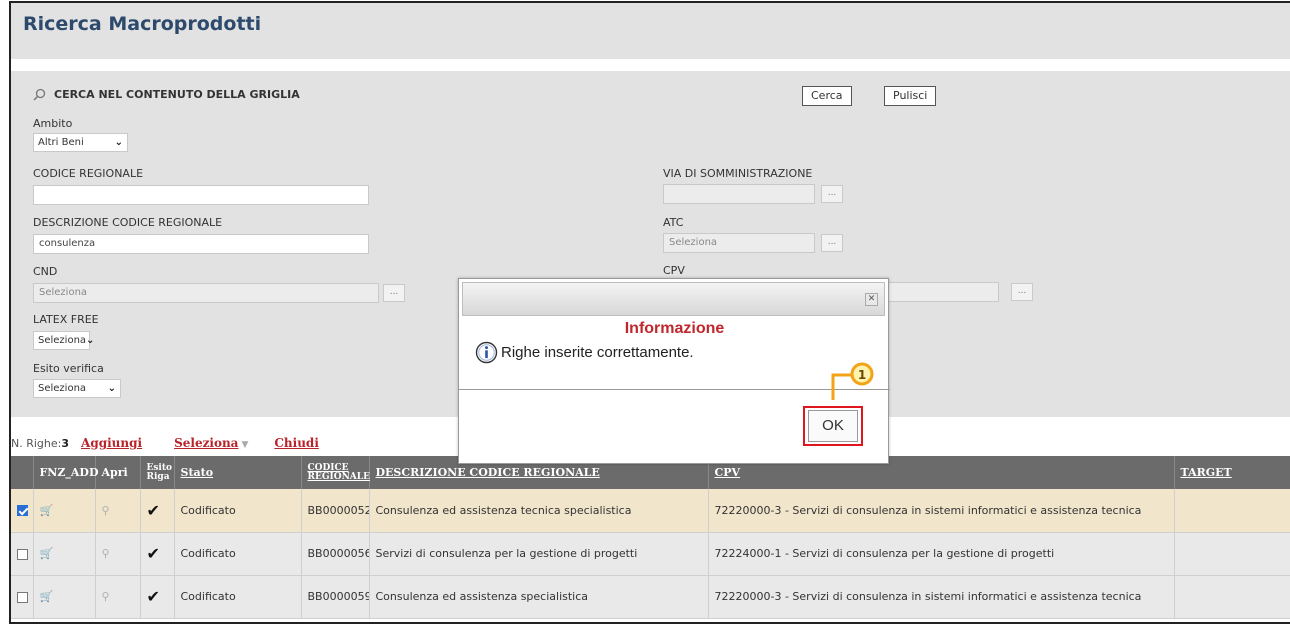 Image resolution: width=1290 pixels, height=625 pixels. Describe the element at coordinates (852, 381) in the screenshot. I see `callout-annotation: 1` at that location.